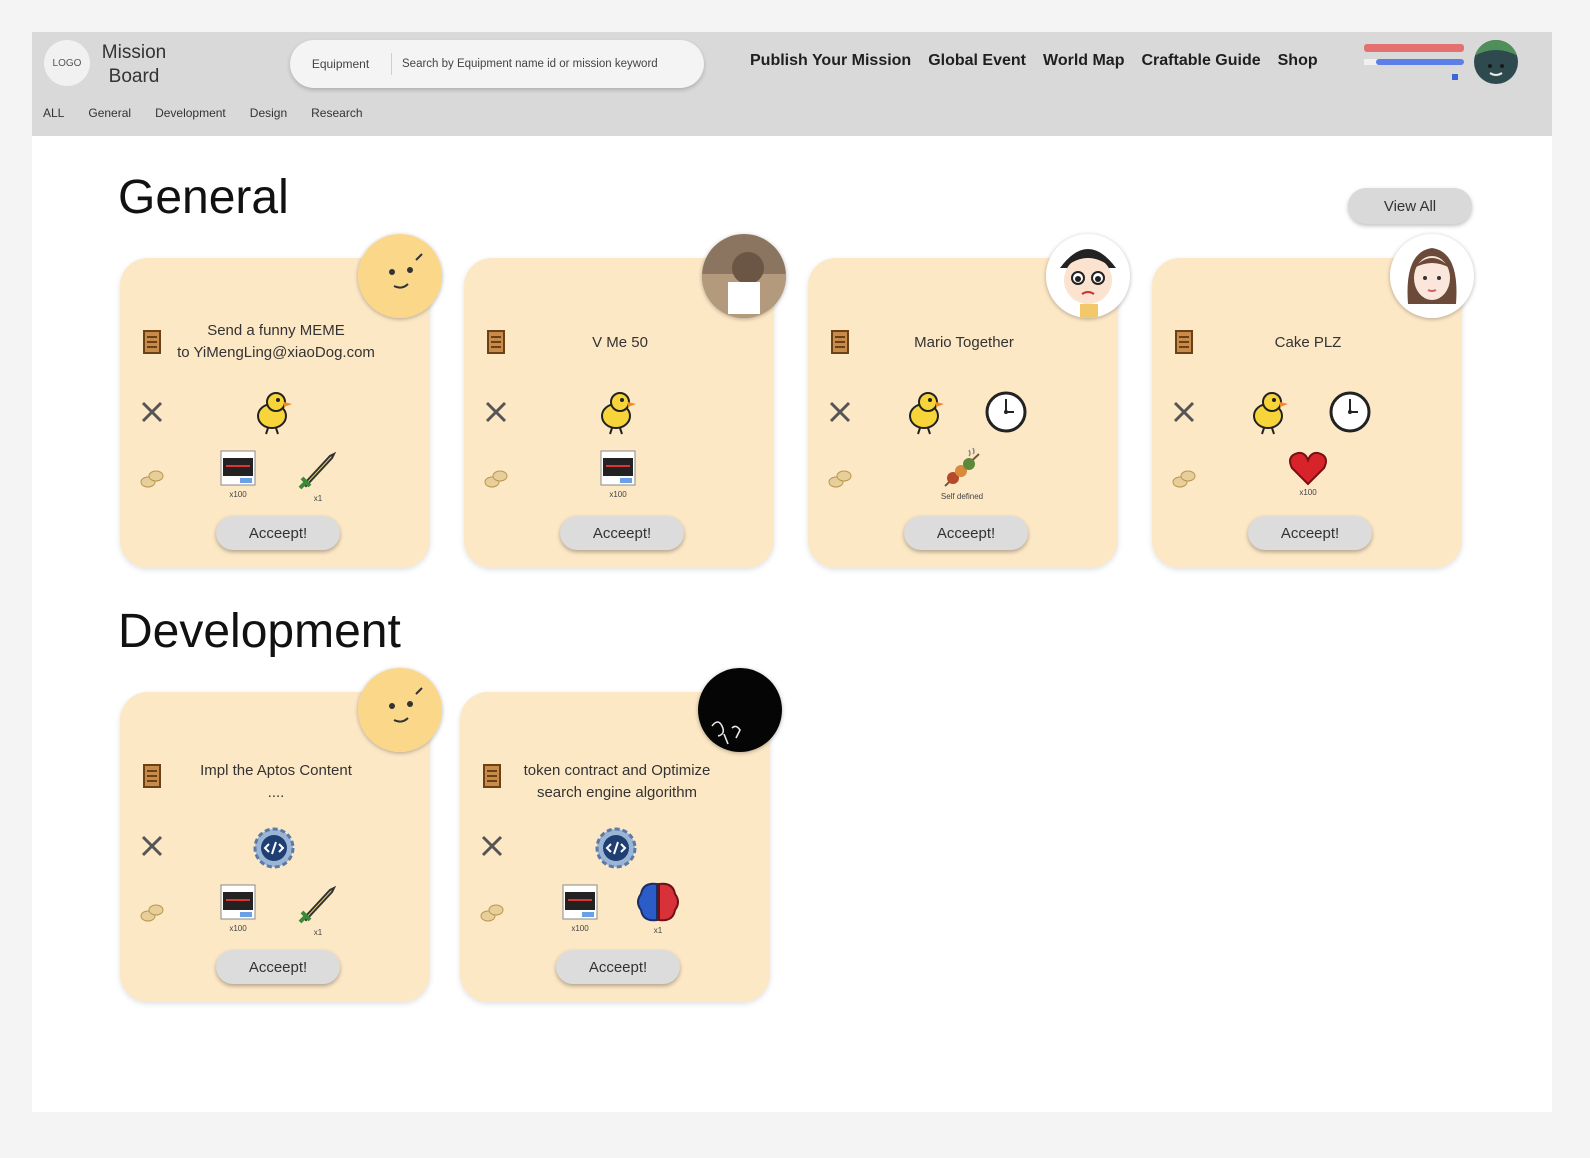 The width and height of the screenshot is (1590, 1158). I want to click on mission-title: Cake PLZ, so click(1308, 343).